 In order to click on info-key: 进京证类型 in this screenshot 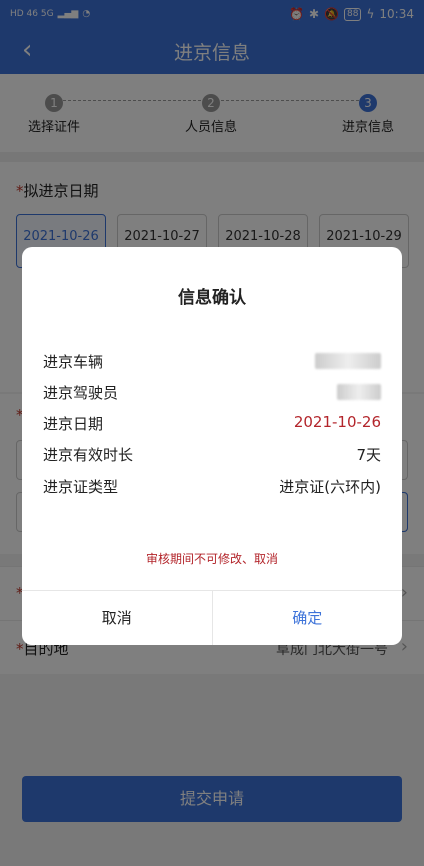, I will do `click(81, 487)`.